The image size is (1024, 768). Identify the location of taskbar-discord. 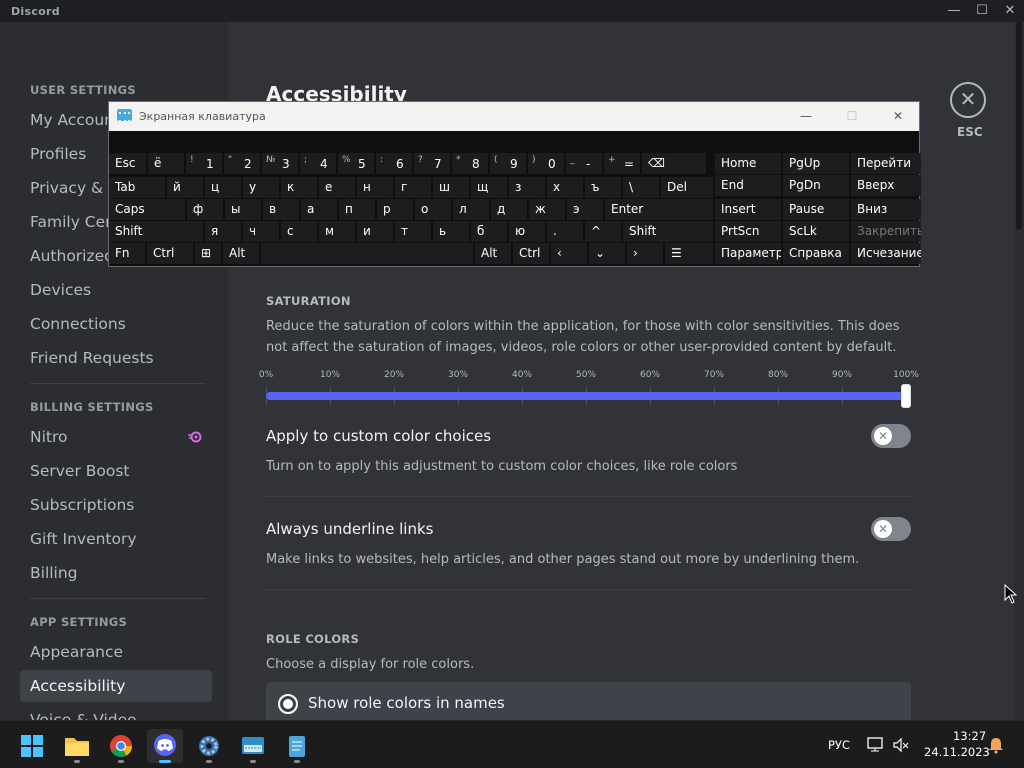
(165, 746).